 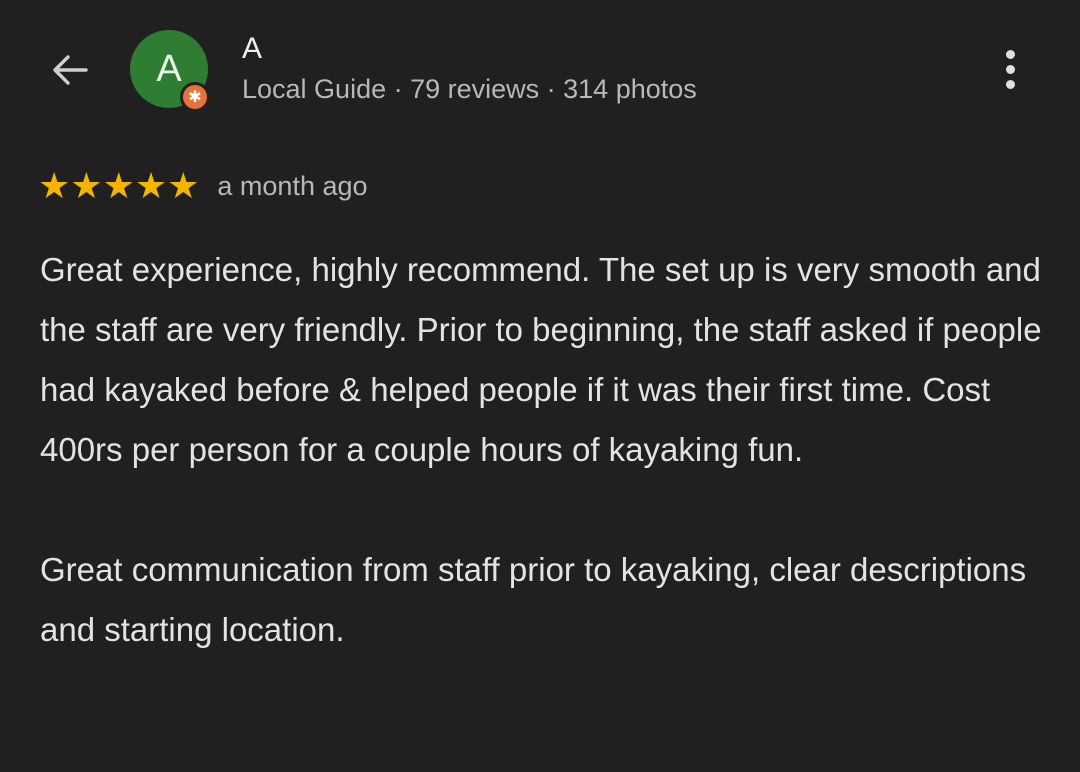 I want to click on star-rating: ★ ★ ★ ★ ★, so click(x=118, y=186).